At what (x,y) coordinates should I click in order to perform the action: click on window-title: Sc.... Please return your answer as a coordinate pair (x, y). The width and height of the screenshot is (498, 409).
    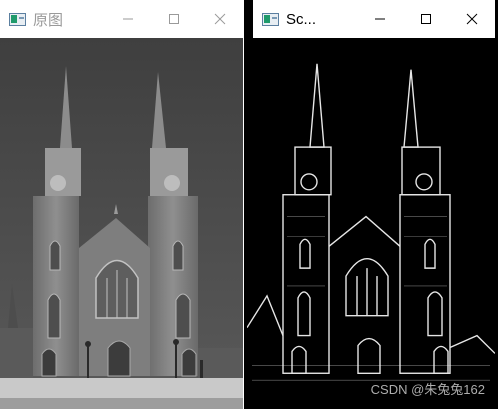
    Looking at the image, I should click on (301, 19).